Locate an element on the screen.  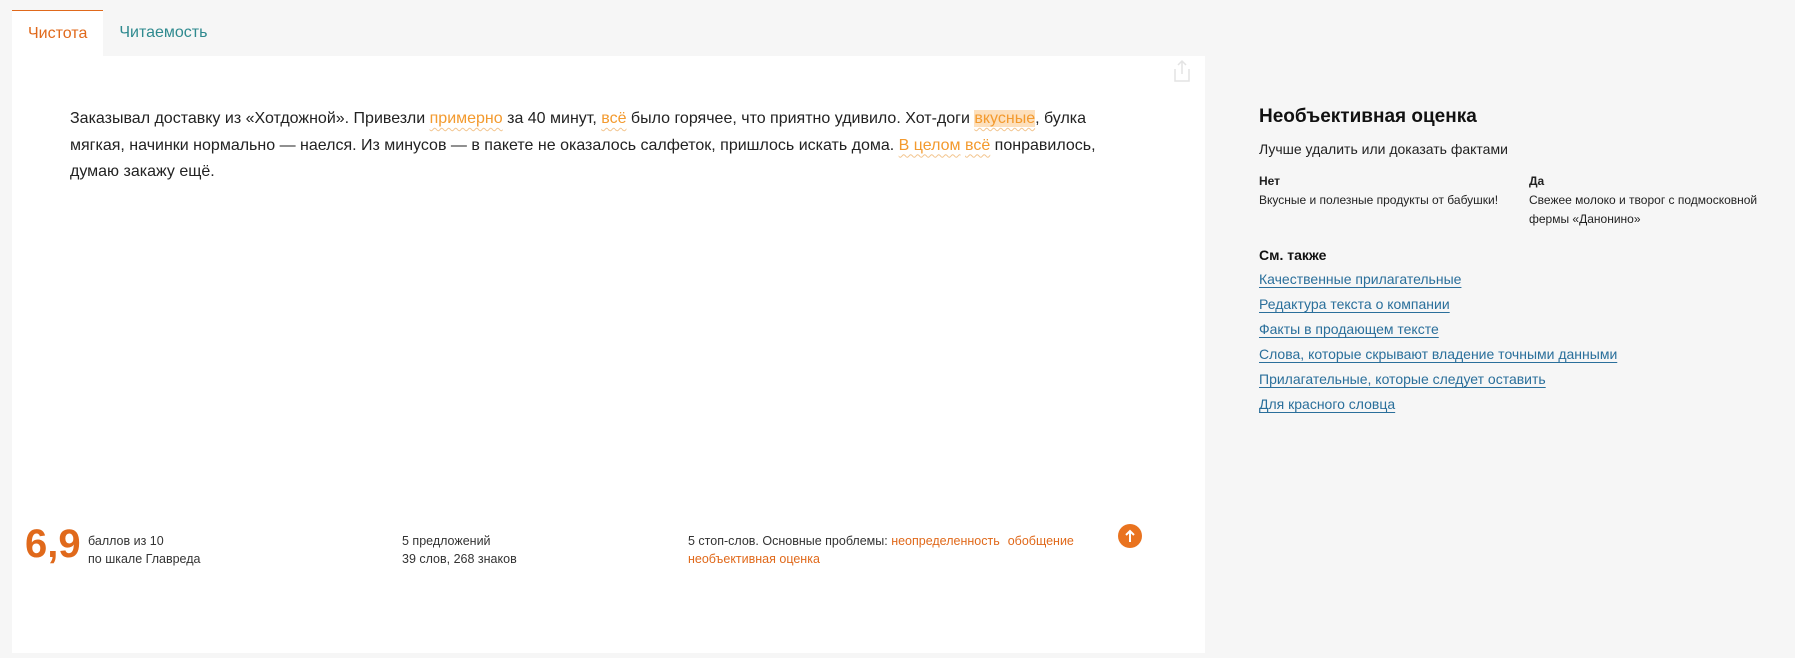
score-line-2: по шкале Главреда is located at coordinates (144, 559).